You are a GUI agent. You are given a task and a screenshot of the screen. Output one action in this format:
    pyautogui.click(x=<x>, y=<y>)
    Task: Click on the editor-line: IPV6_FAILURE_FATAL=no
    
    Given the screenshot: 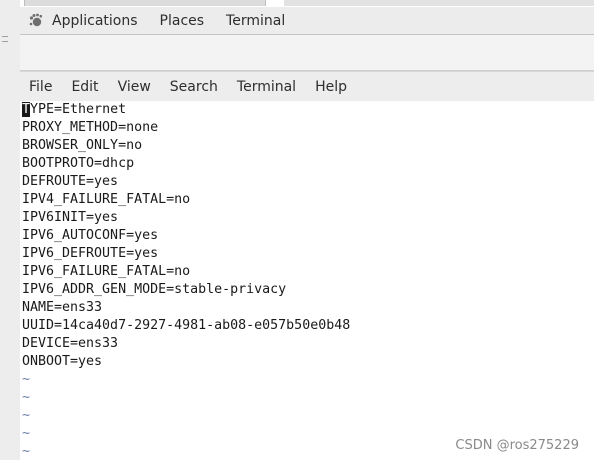 What is the action you would take?
    pyautogui.click(x=106, y=271)
    